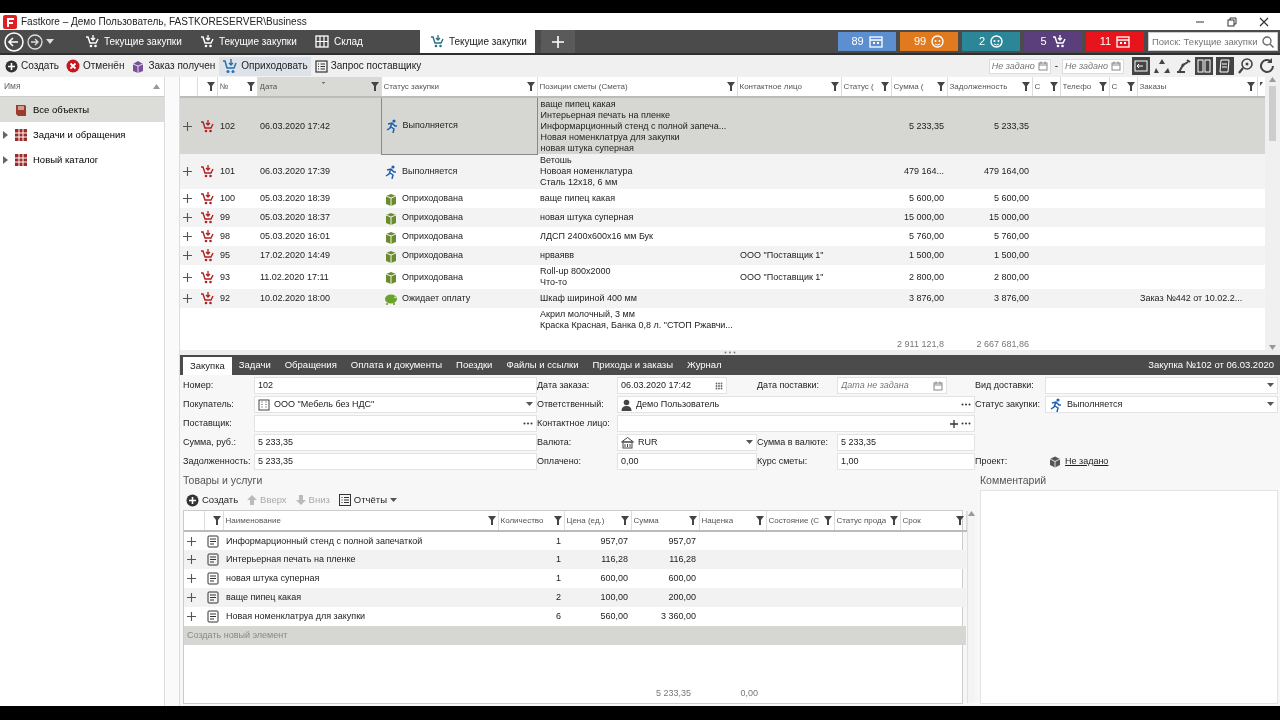 The height and width of the screenshot is (720, 1280). Describe the element at coordinates (1268, 41) in the screenshot. I see `search-icon` at that location.